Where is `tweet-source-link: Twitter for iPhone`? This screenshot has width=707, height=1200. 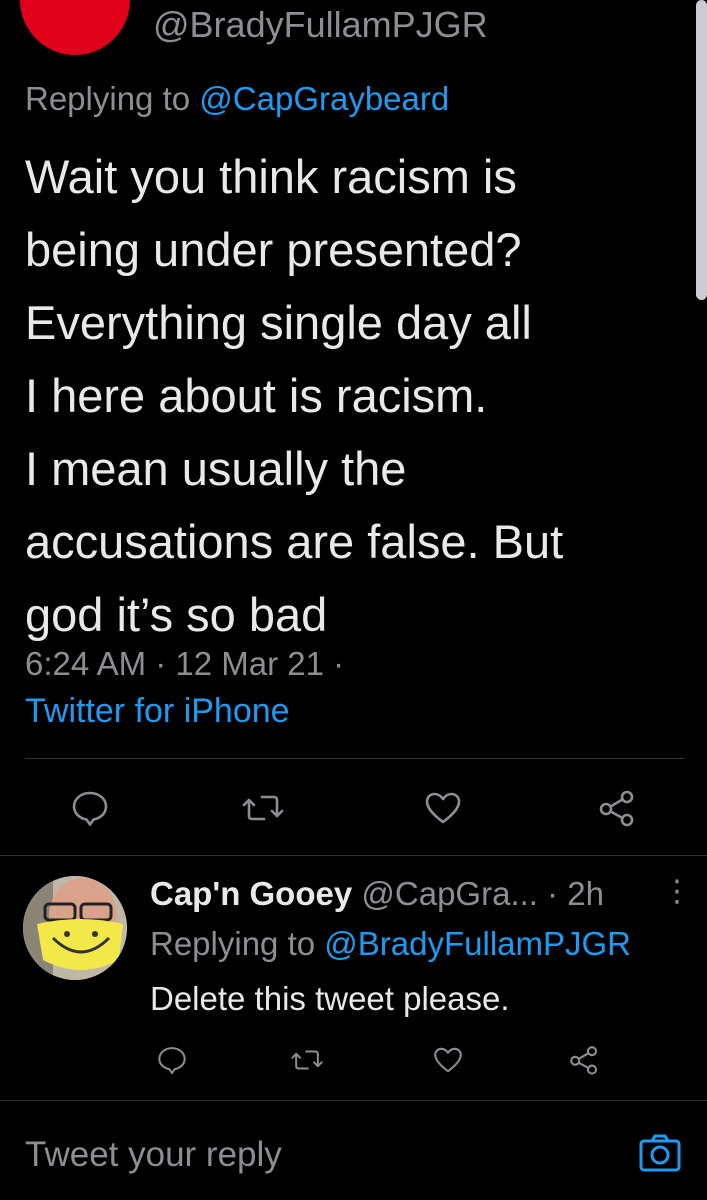
tweet-source-link: Twitter for iPhone is located at coordinates (157, 711).